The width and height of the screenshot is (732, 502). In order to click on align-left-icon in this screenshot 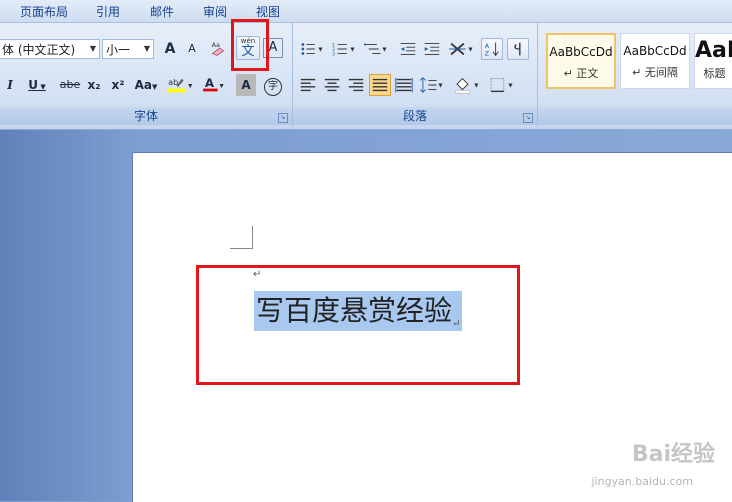, I will do `click(308, 85)`.